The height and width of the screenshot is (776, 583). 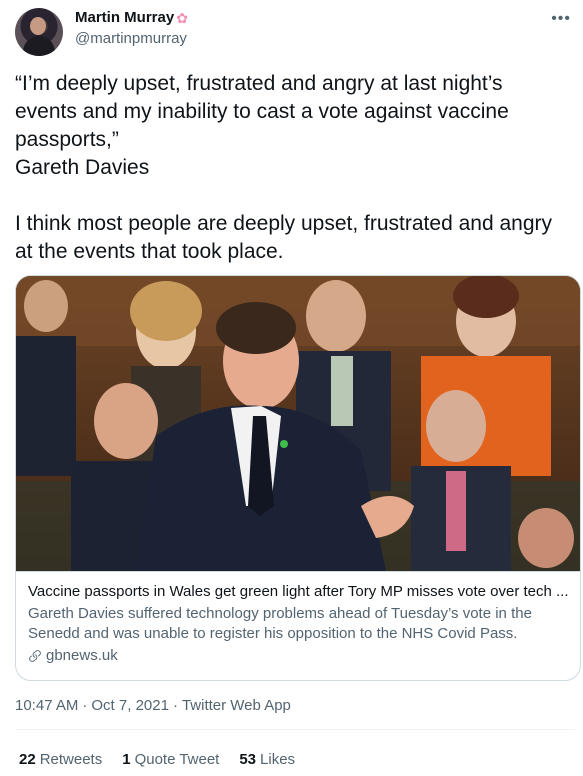 I want to click on avatar-face, so click(x=38, y=26).